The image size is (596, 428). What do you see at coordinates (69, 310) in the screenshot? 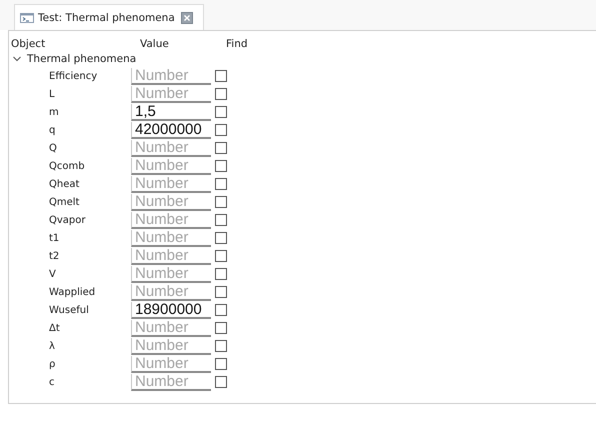
I see `property-name: Wuseful` at bounding box center [69, 310].